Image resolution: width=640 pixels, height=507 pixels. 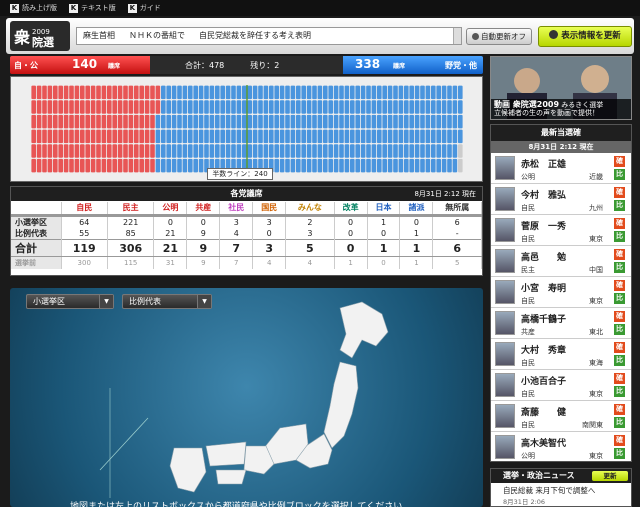 What do you see at coordinates (364, 330) in the screenshot?
I see `hokkaido-region` at bounding box center [364, 330].